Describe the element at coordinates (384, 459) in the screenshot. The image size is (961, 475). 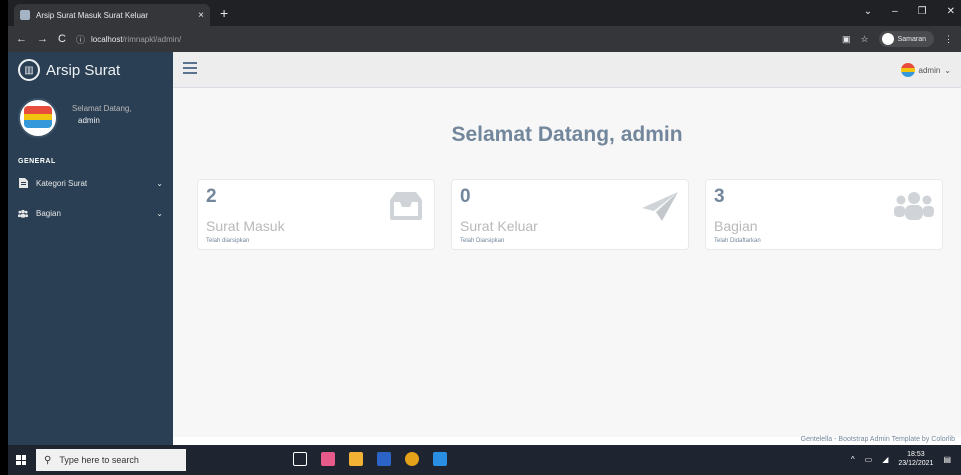
I see `word-icon` at that location.